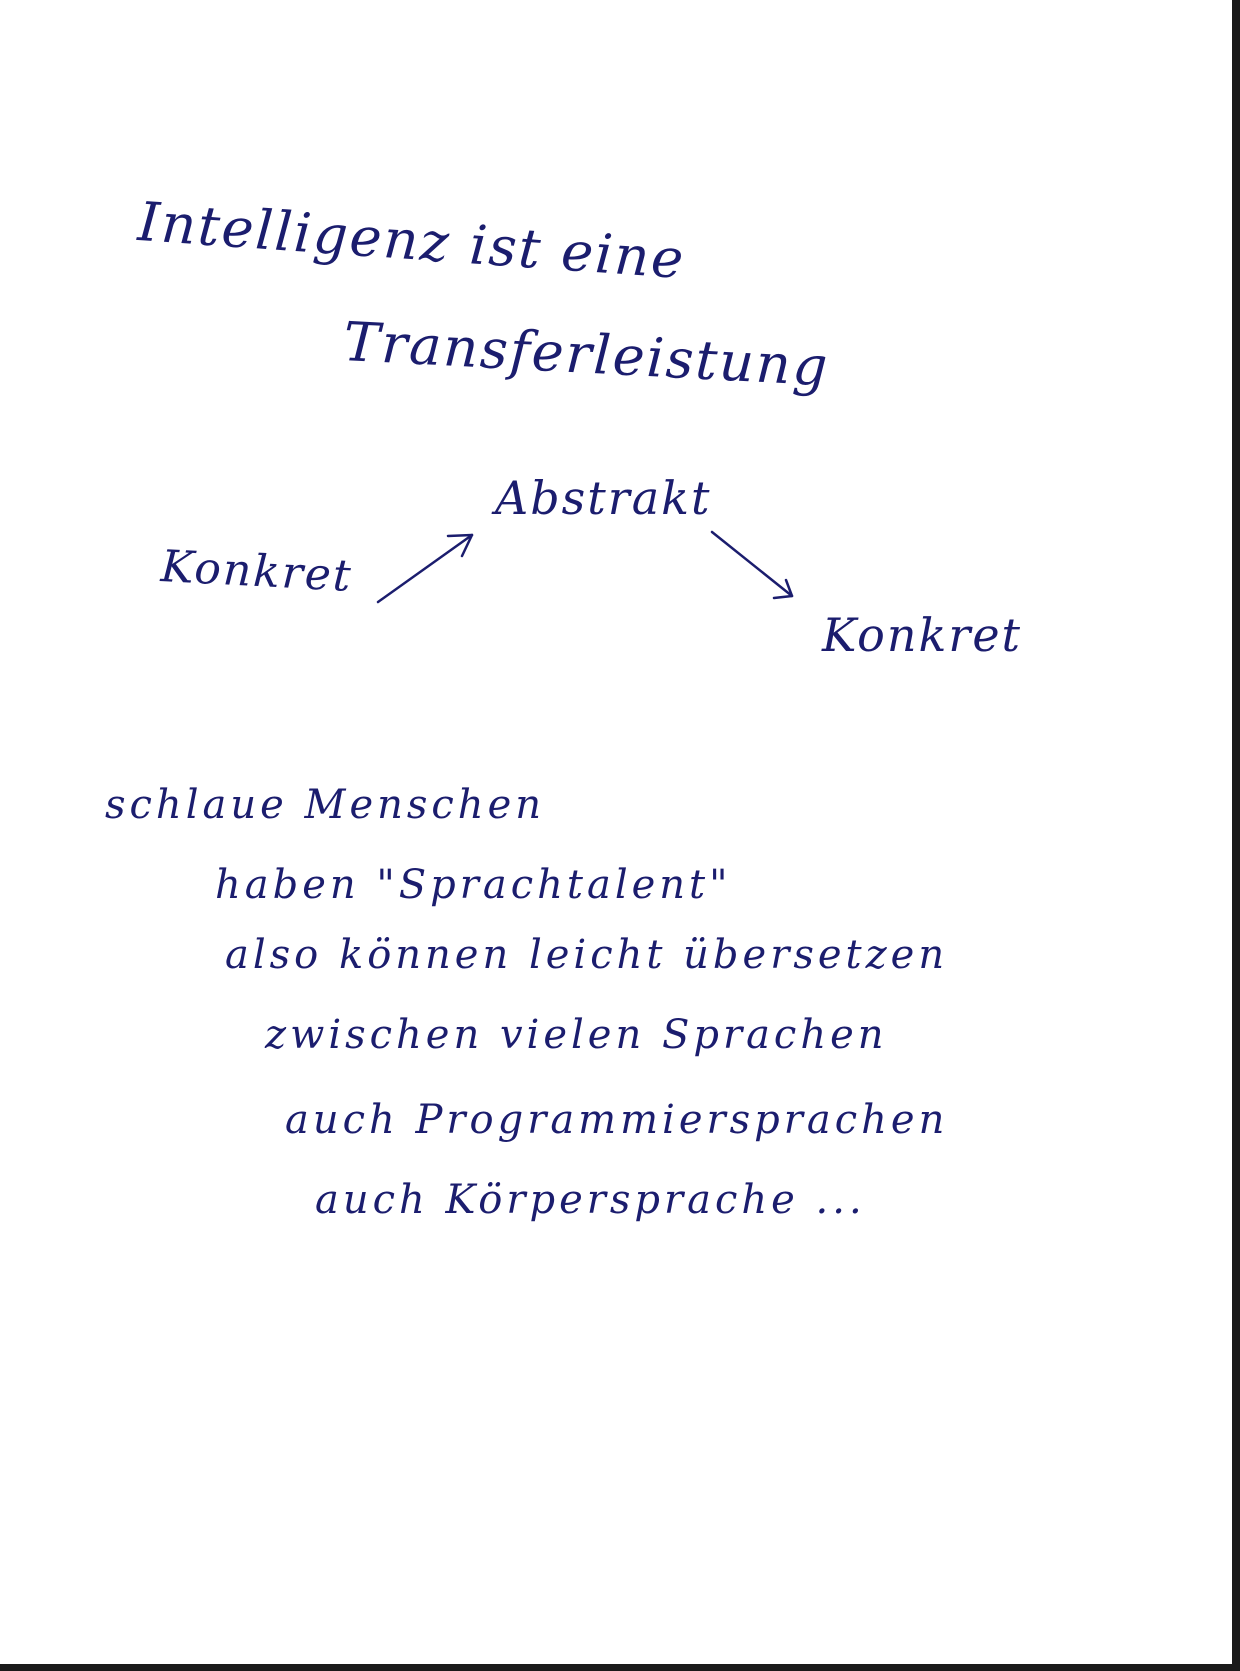  I want to click on arrow-up-right-icon, so click(425, 568).